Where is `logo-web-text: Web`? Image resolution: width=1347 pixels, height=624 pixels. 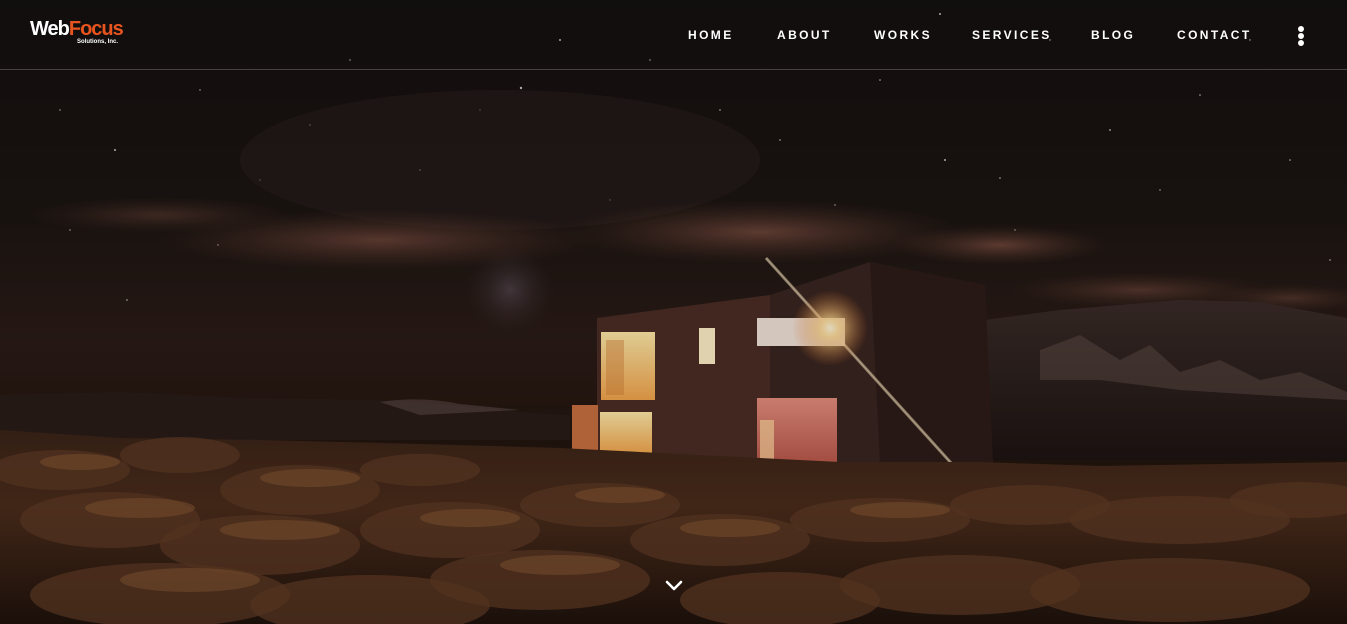
logo-web-text: Web is located at coordinates (50, 29).